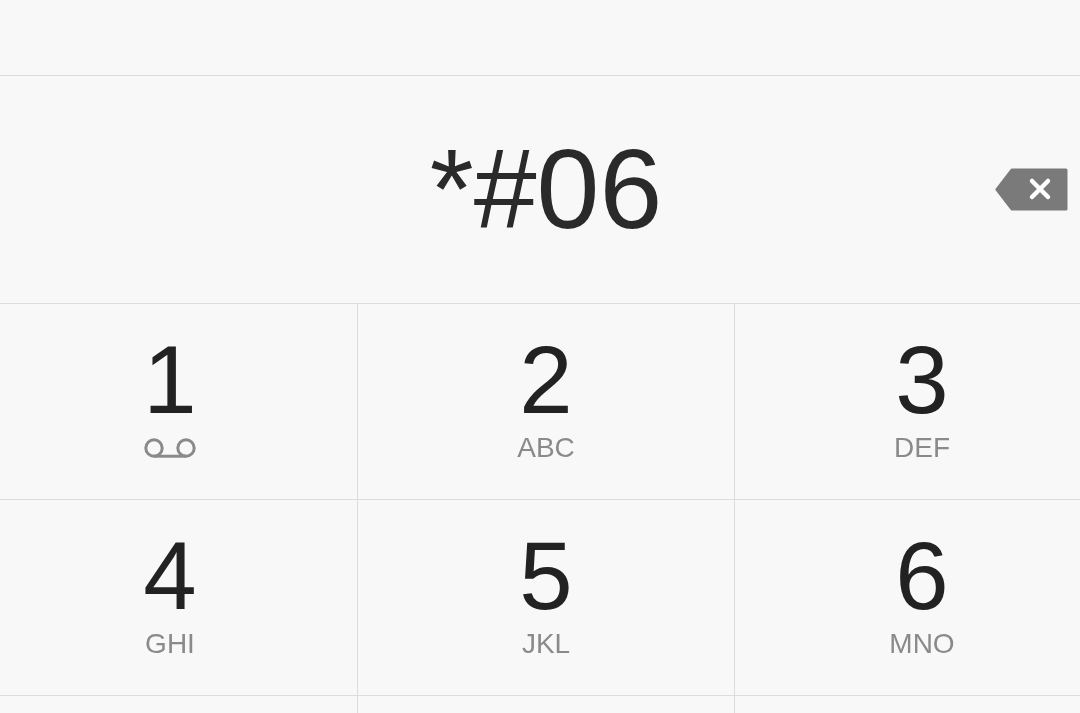 Image resolution: width=1080 pixels, height=713 pixels. What do you see at coordinates (179, 598) in the screenshot?
I see `dial-key: 4 GHI` at bounding box center [179, 598].